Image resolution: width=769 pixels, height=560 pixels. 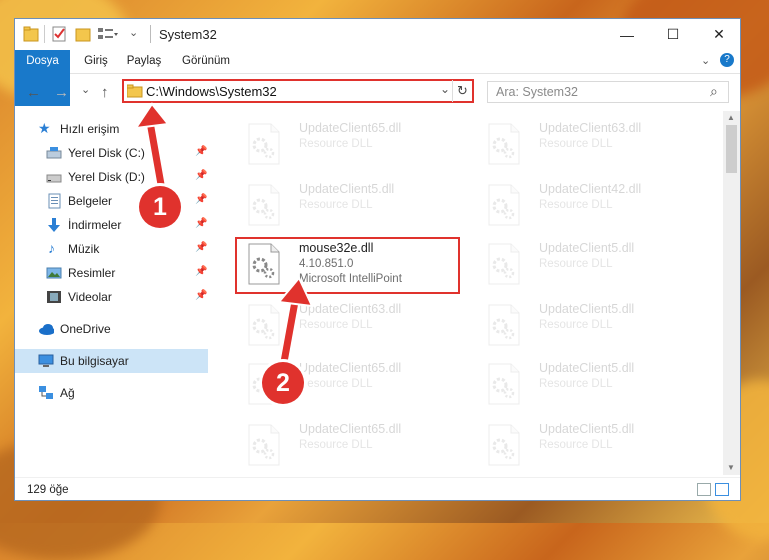 What do you see at coordinates (283, 383) in the screenshot?
I see `step-2-badge: 2` at bounding box center [283, 383].